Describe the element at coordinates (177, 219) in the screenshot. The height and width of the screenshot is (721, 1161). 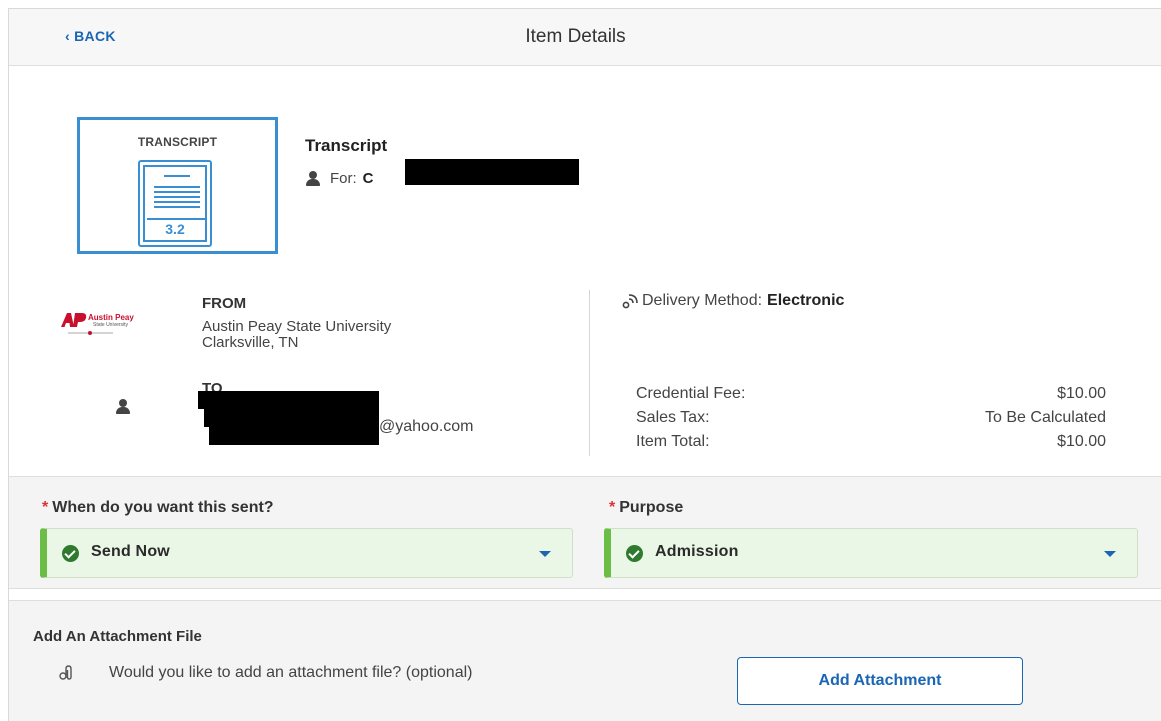
I see `document-divider` at that location.